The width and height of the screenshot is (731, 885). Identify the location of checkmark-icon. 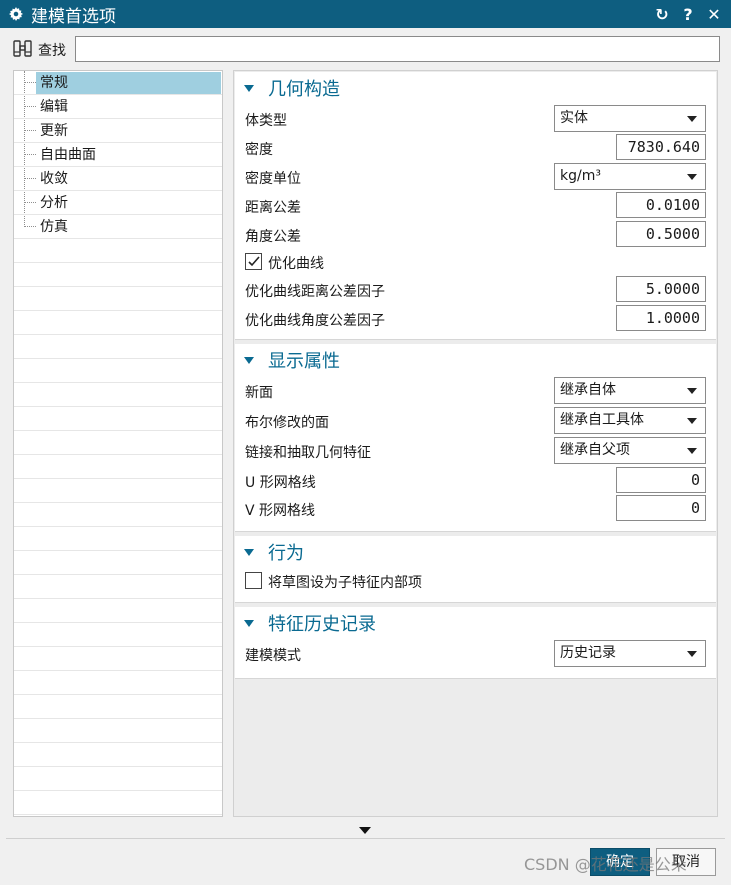
(254, 261).